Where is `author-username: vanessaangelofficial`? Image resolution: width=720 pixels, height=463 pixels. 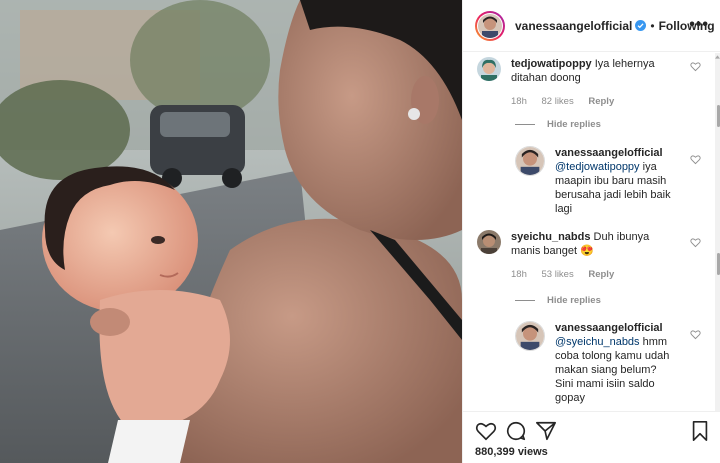
author-username: vanessaangelofficial is located at coordinates (573, 26).